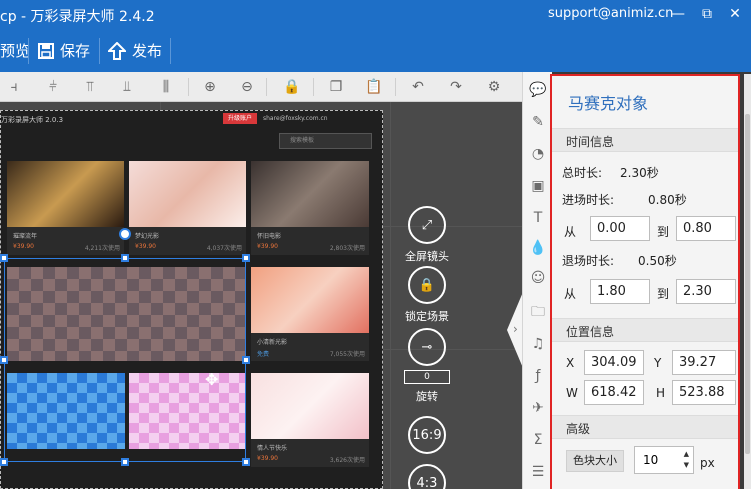  Describe the element at coordinates (614, 362) in the screenshot. I see `x-input: 304.09` at that location.